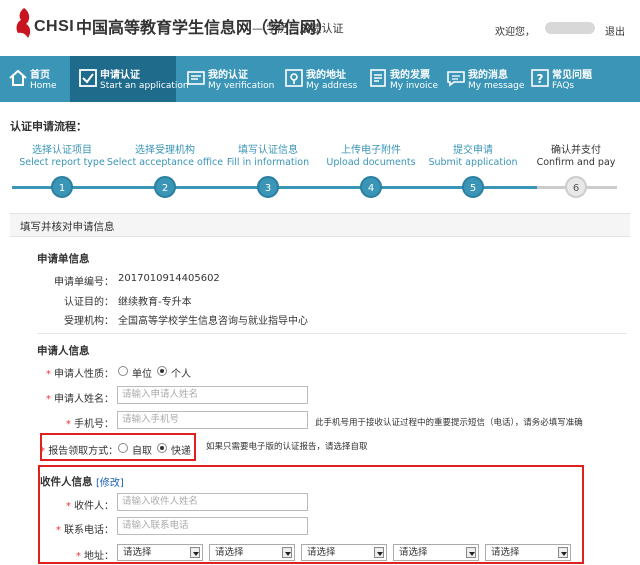  I want to click on address-city-select: 请选择, so click(252, 552).